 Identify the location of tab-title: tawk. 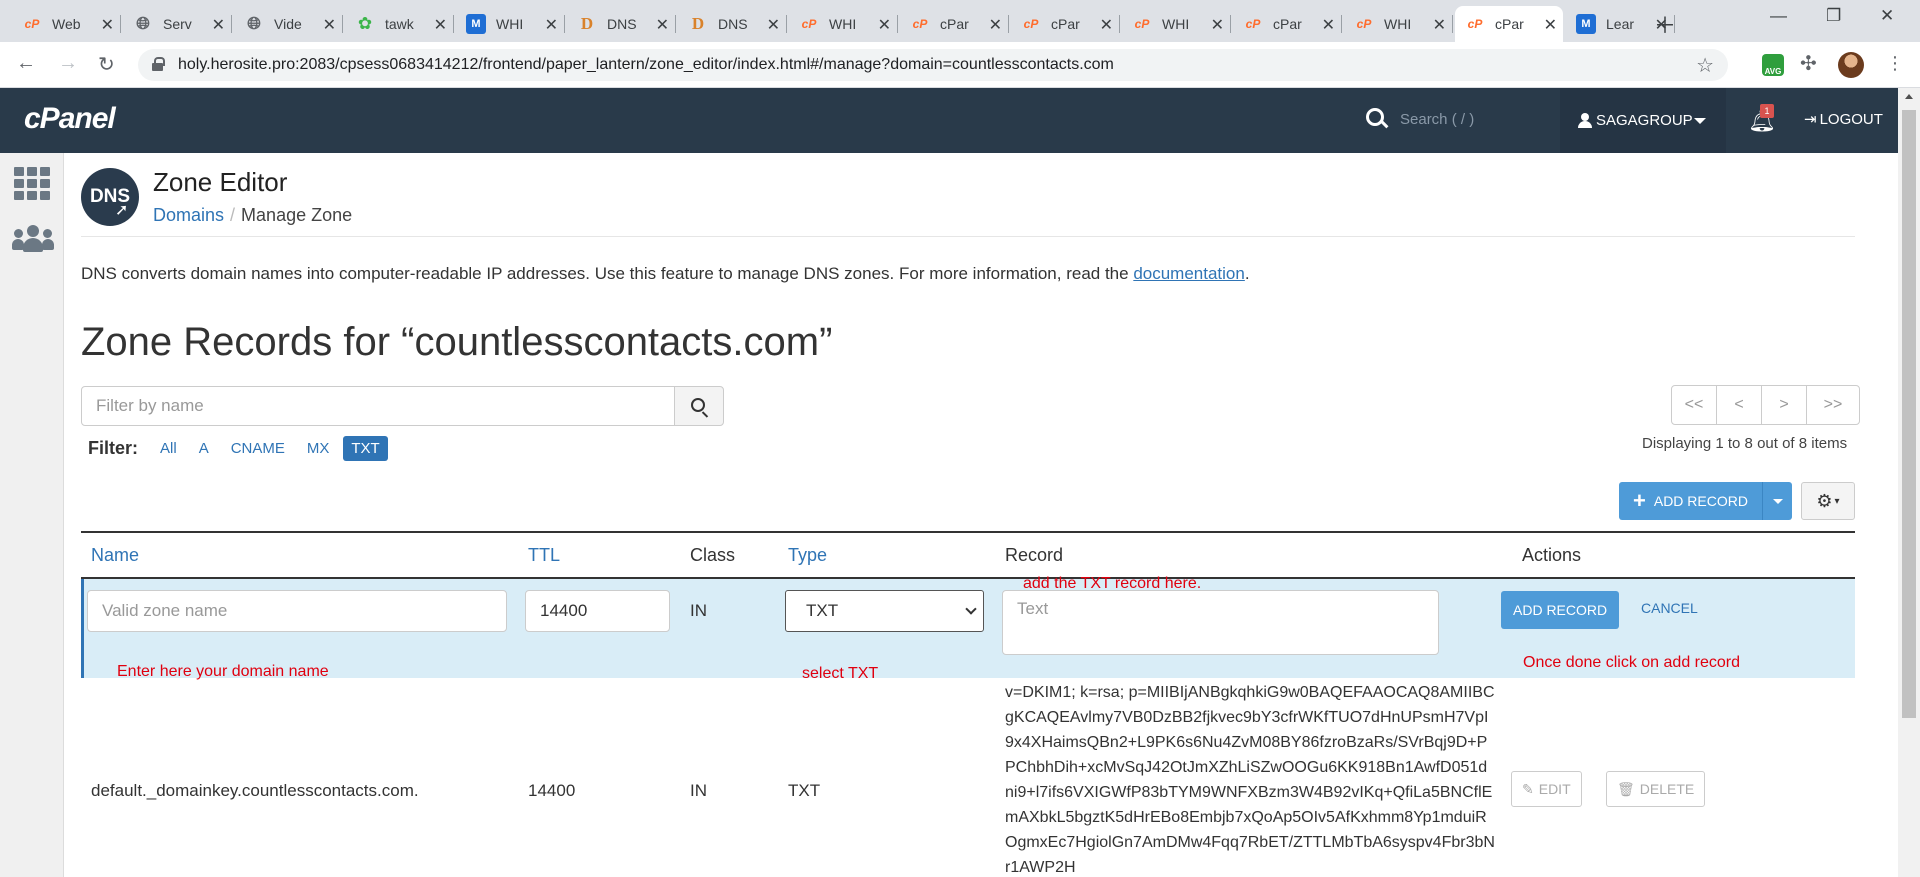
(399, 24).